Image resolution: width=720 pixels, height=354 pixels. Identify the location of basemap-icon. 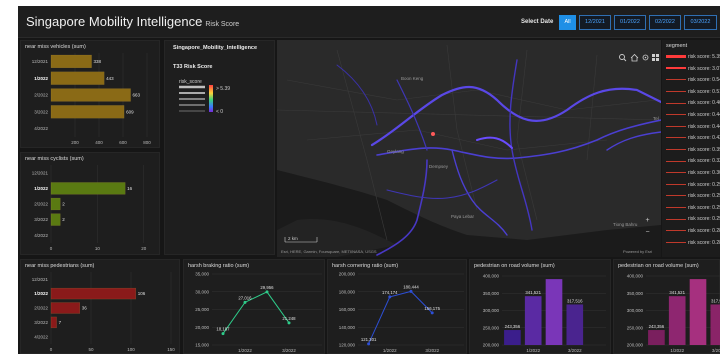
(655, 57).